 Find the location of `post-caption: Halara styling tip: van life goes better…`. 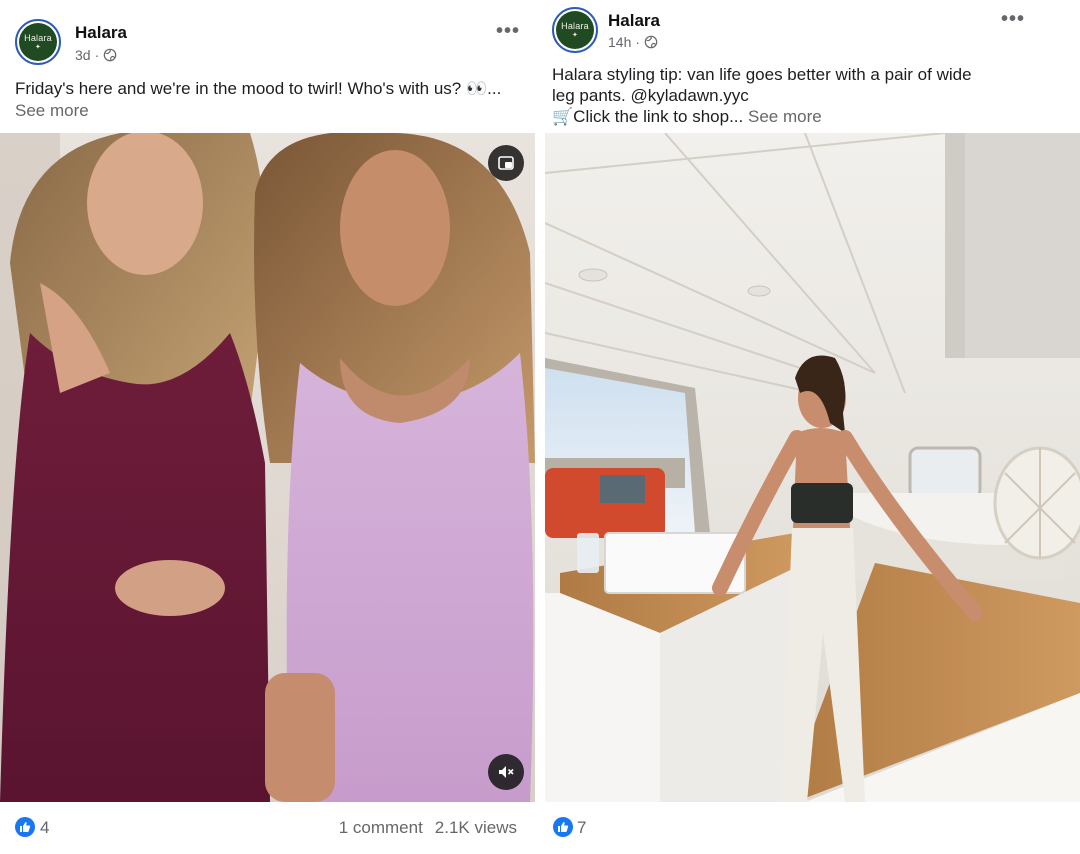

post-caption: Halara styling tip: van life goes better… is located at coordinates (812, 95).